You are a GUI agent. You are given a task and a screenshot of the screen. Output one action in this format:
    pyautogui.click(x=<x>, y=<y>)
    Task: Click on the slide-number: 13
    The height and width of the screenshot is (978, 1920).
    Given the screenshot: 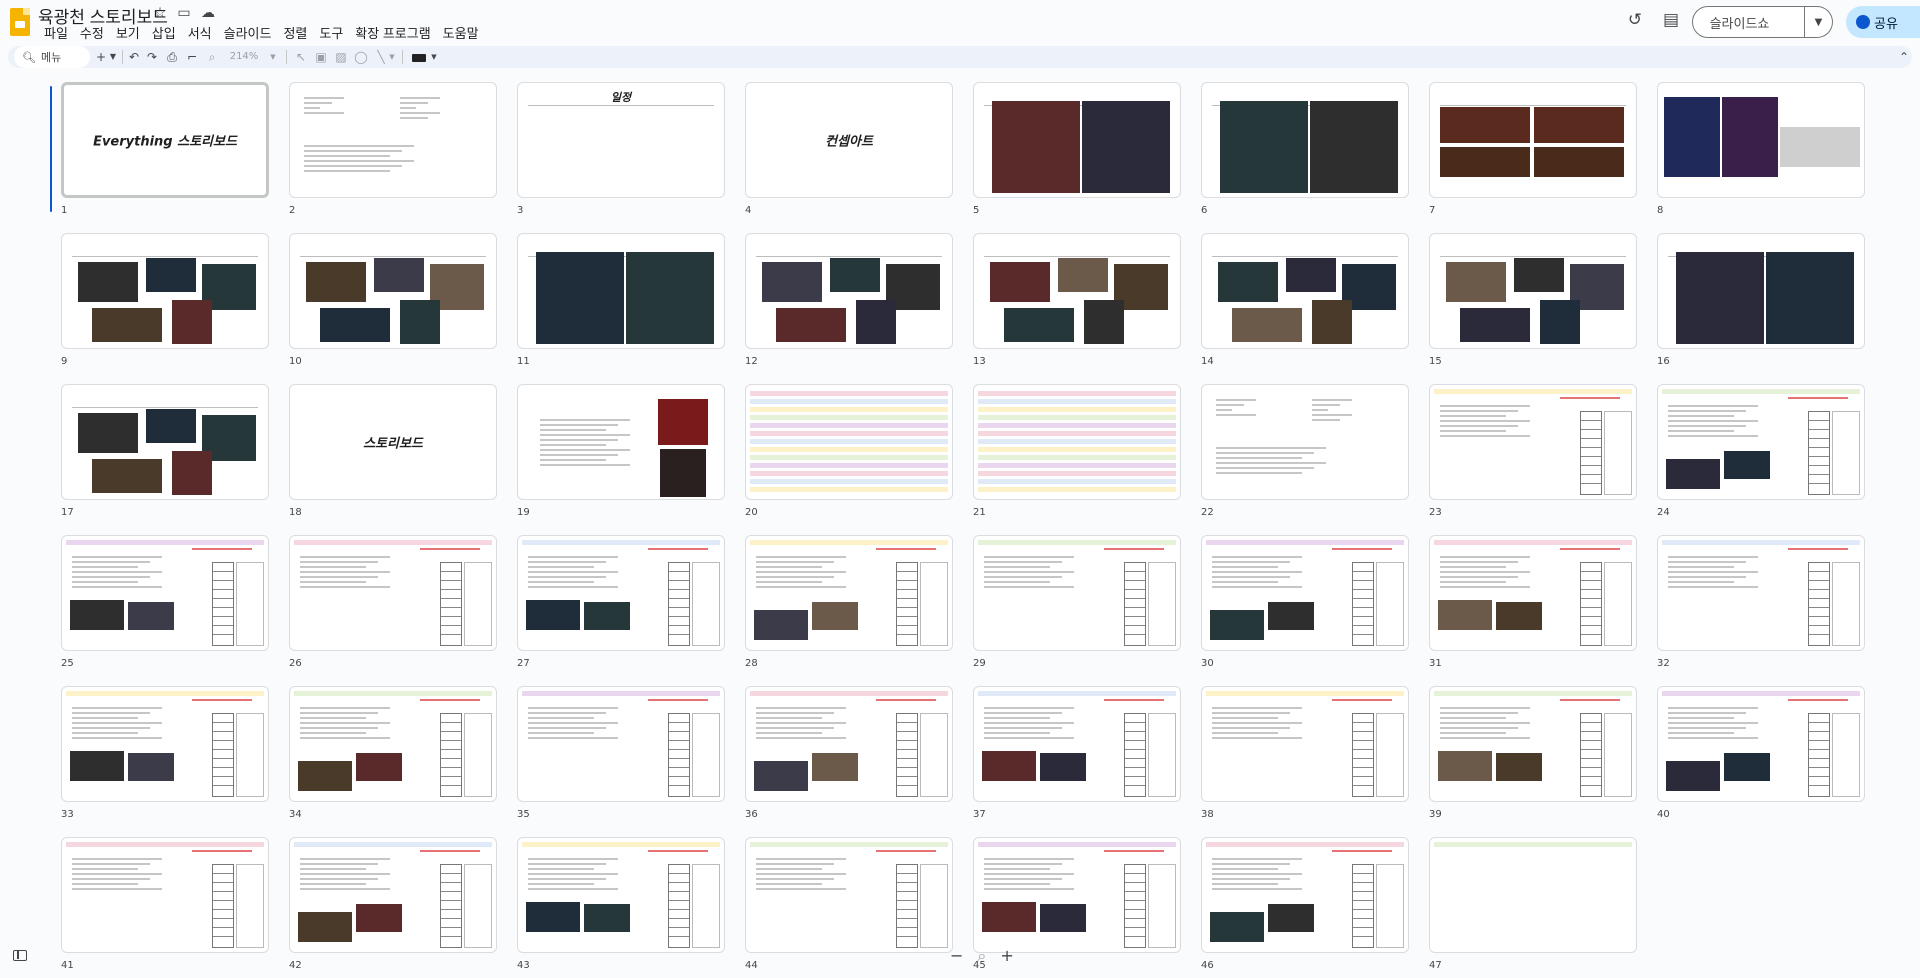 What is the action you would take?
    pyautogui.click(x=979, y=361)
    